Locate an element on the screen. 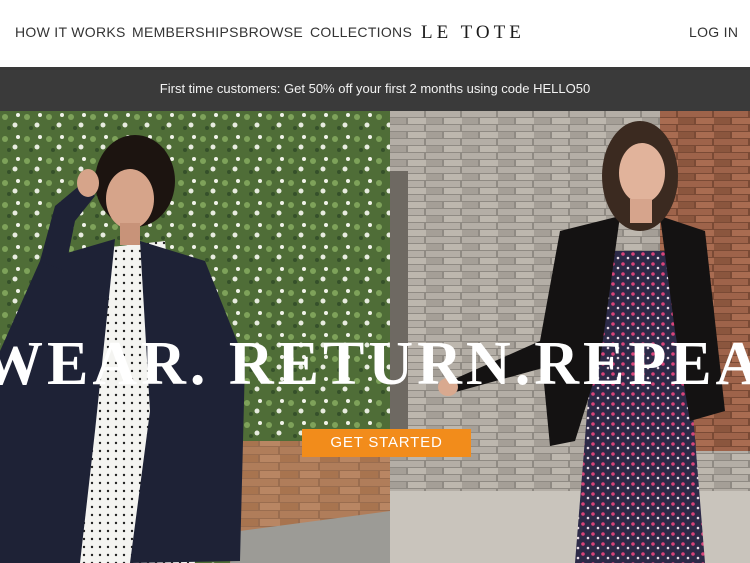 This screenshot has width=750, height=563. nav-collections-link: COLLECTIONS is located at coordinates (361, 32).